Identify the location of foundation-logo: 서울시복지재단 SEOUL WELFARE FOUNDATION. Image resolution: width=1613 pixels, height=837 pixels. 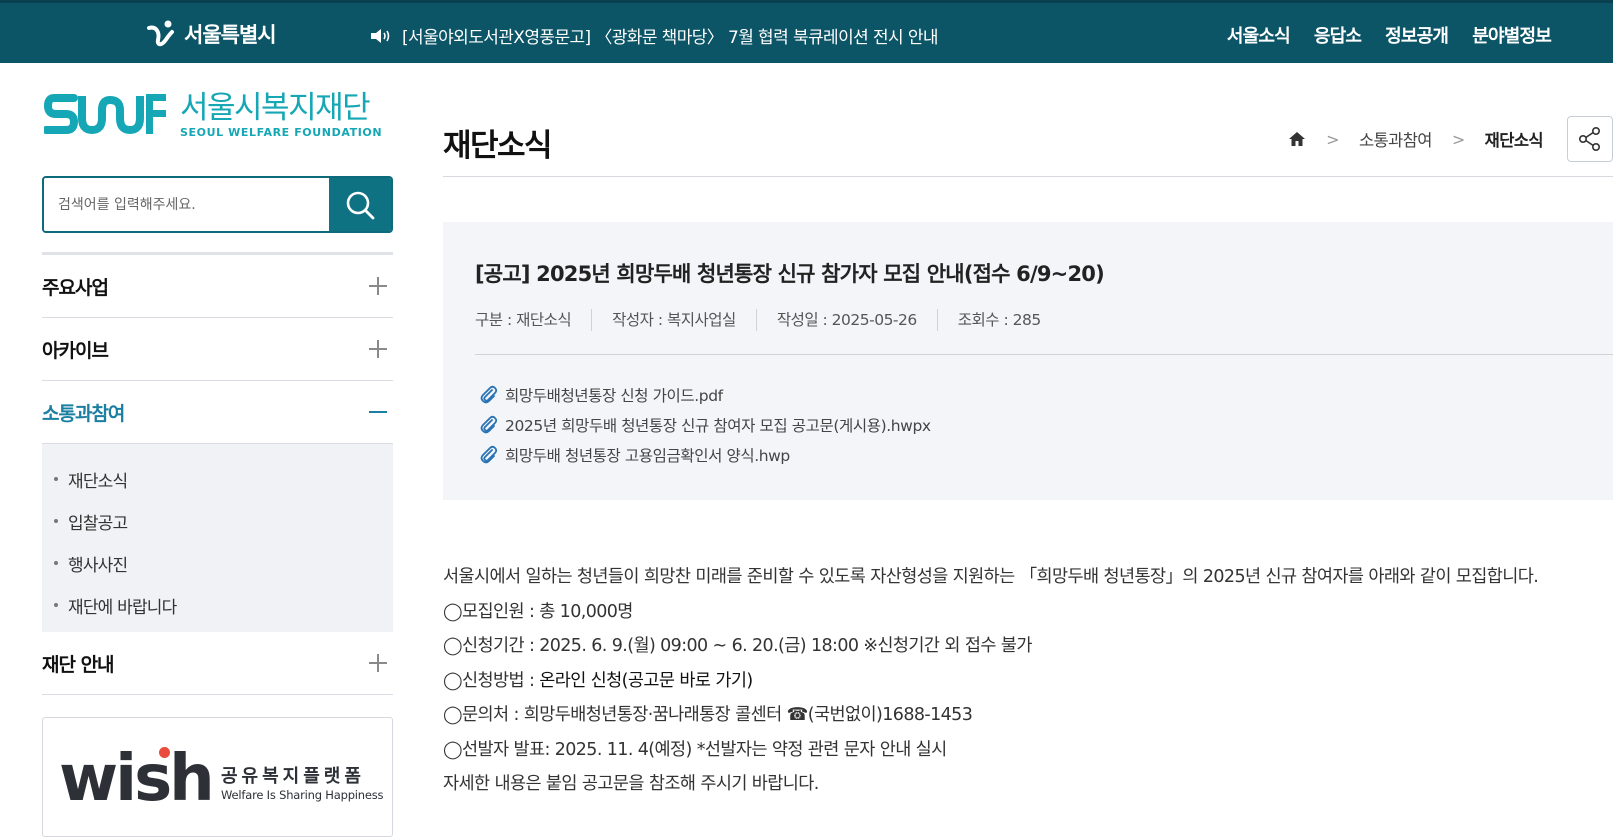
(213, 115).